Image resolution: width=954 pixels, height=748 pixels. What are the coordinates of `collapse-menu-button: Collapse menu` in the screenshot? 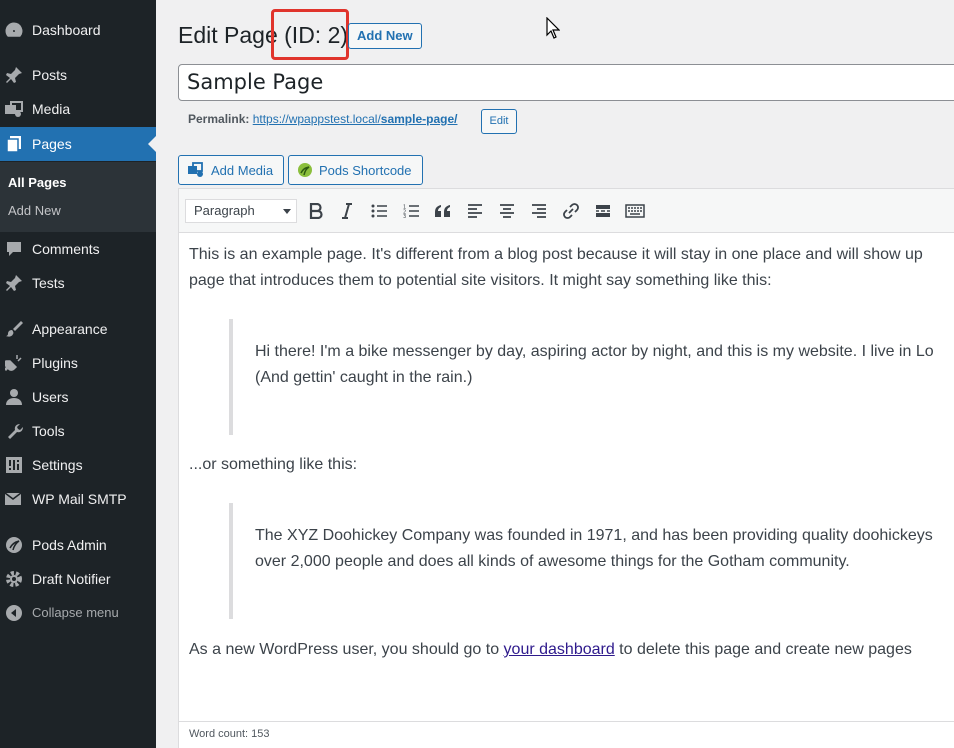 It's located at (78, 613).